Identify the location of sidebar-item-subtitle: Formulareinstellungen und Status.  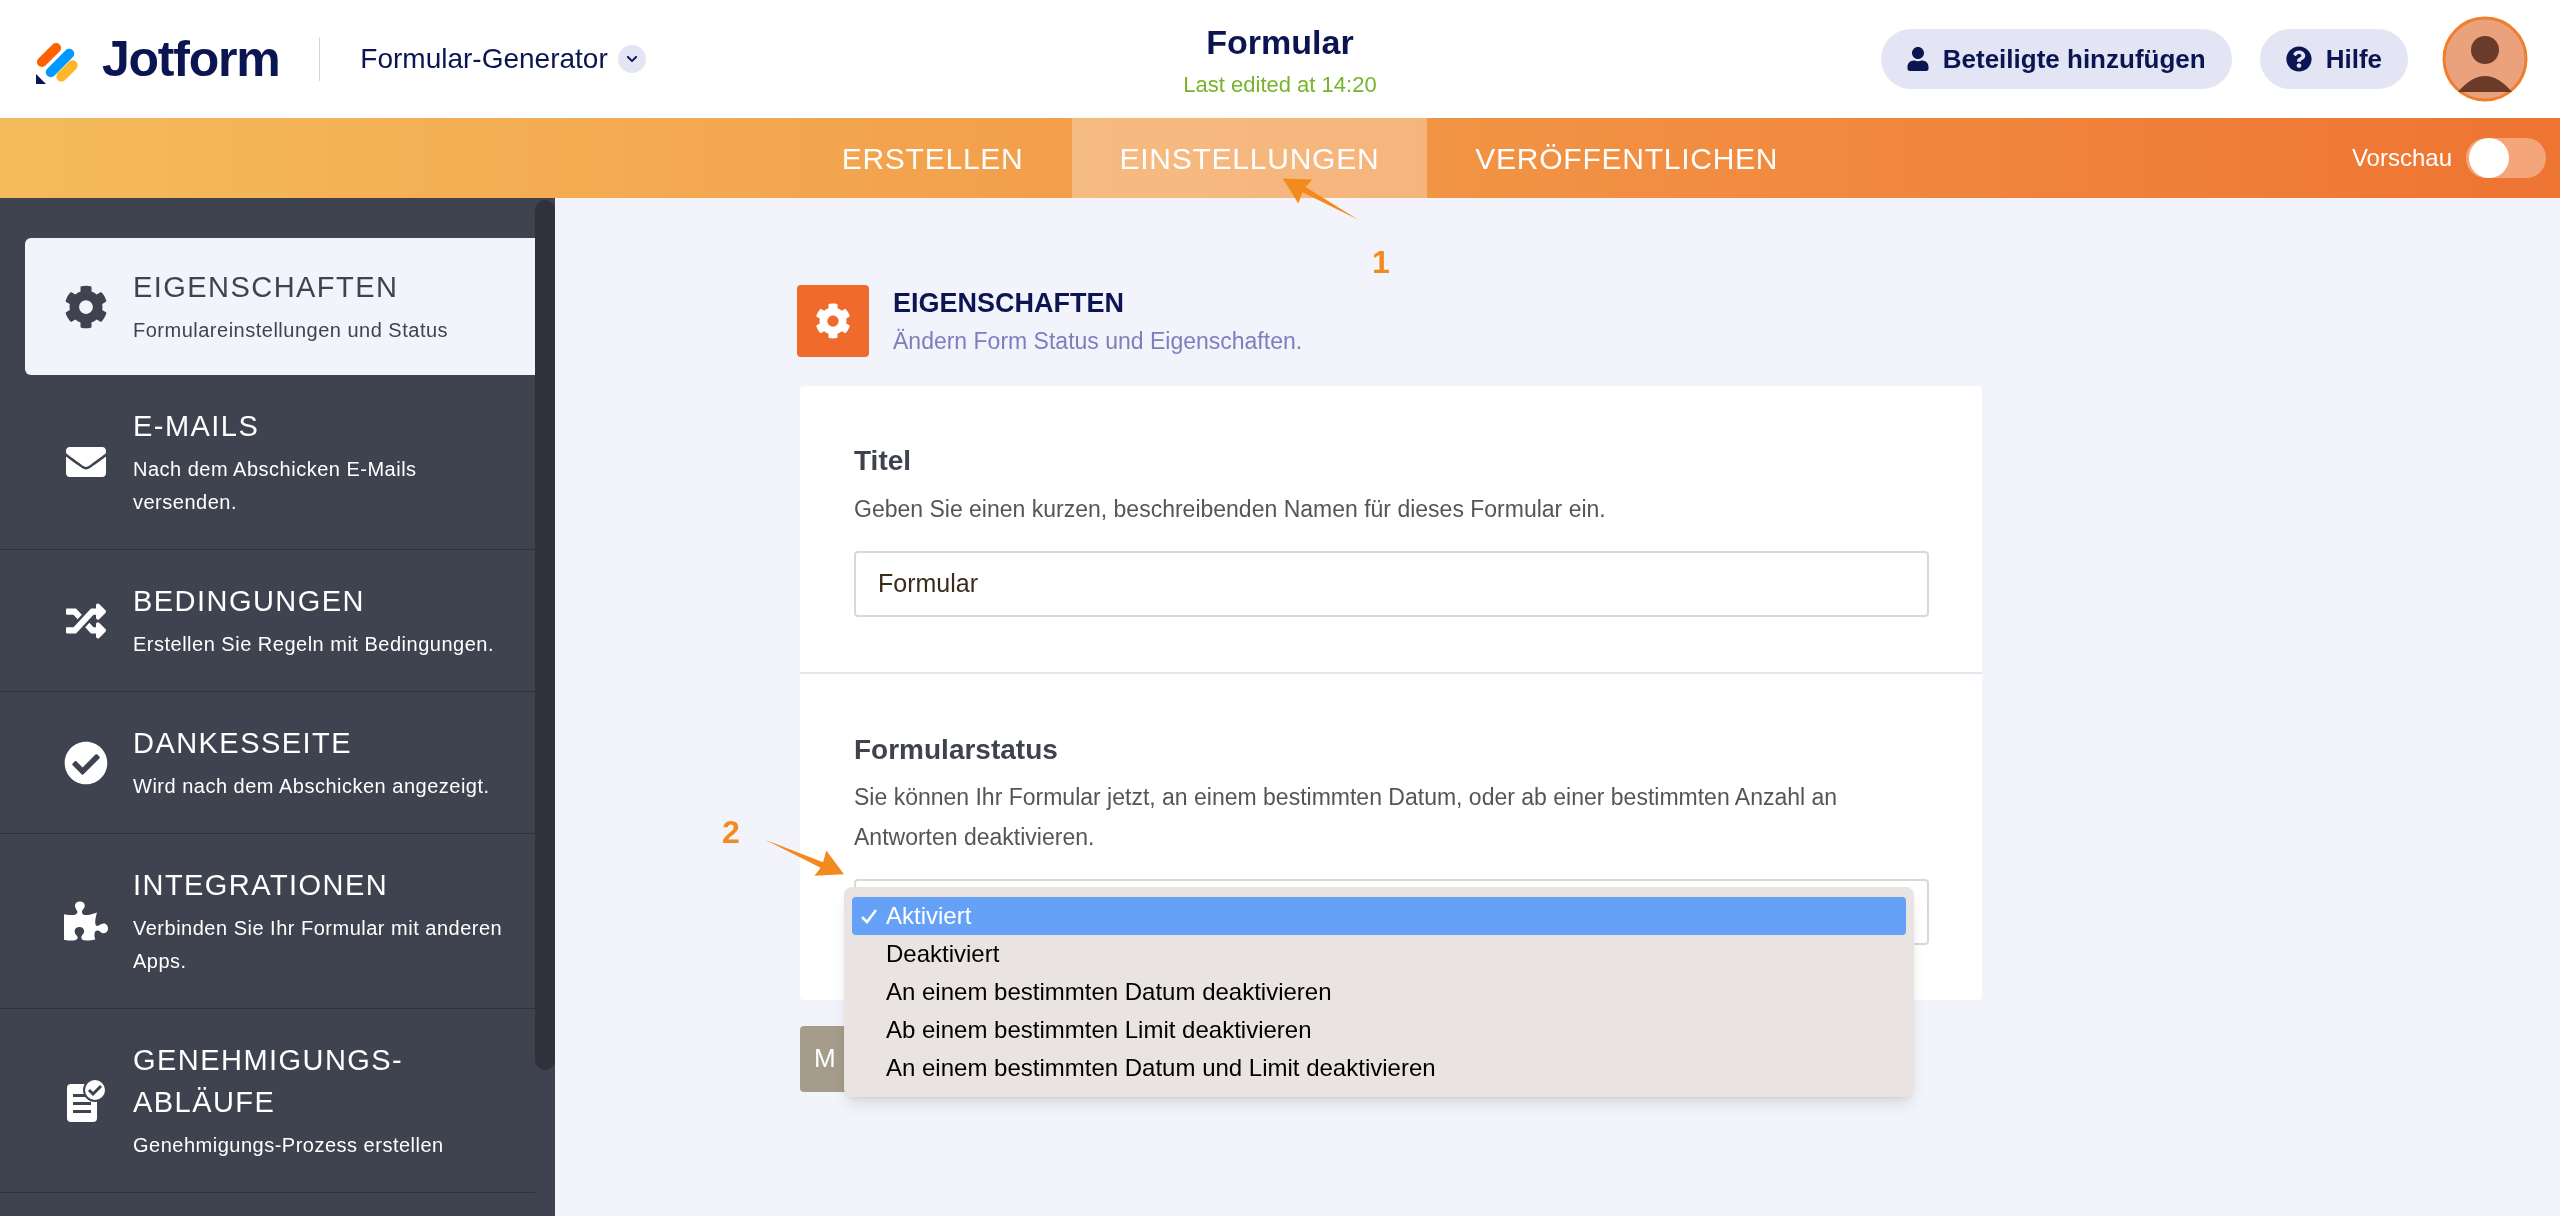
(291, 330).